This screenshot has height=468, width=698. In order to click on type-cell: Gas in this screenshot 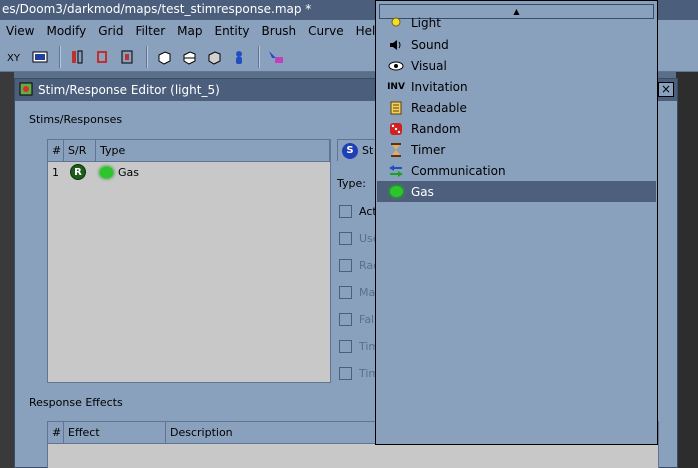, I will do `click(116, 172)`.